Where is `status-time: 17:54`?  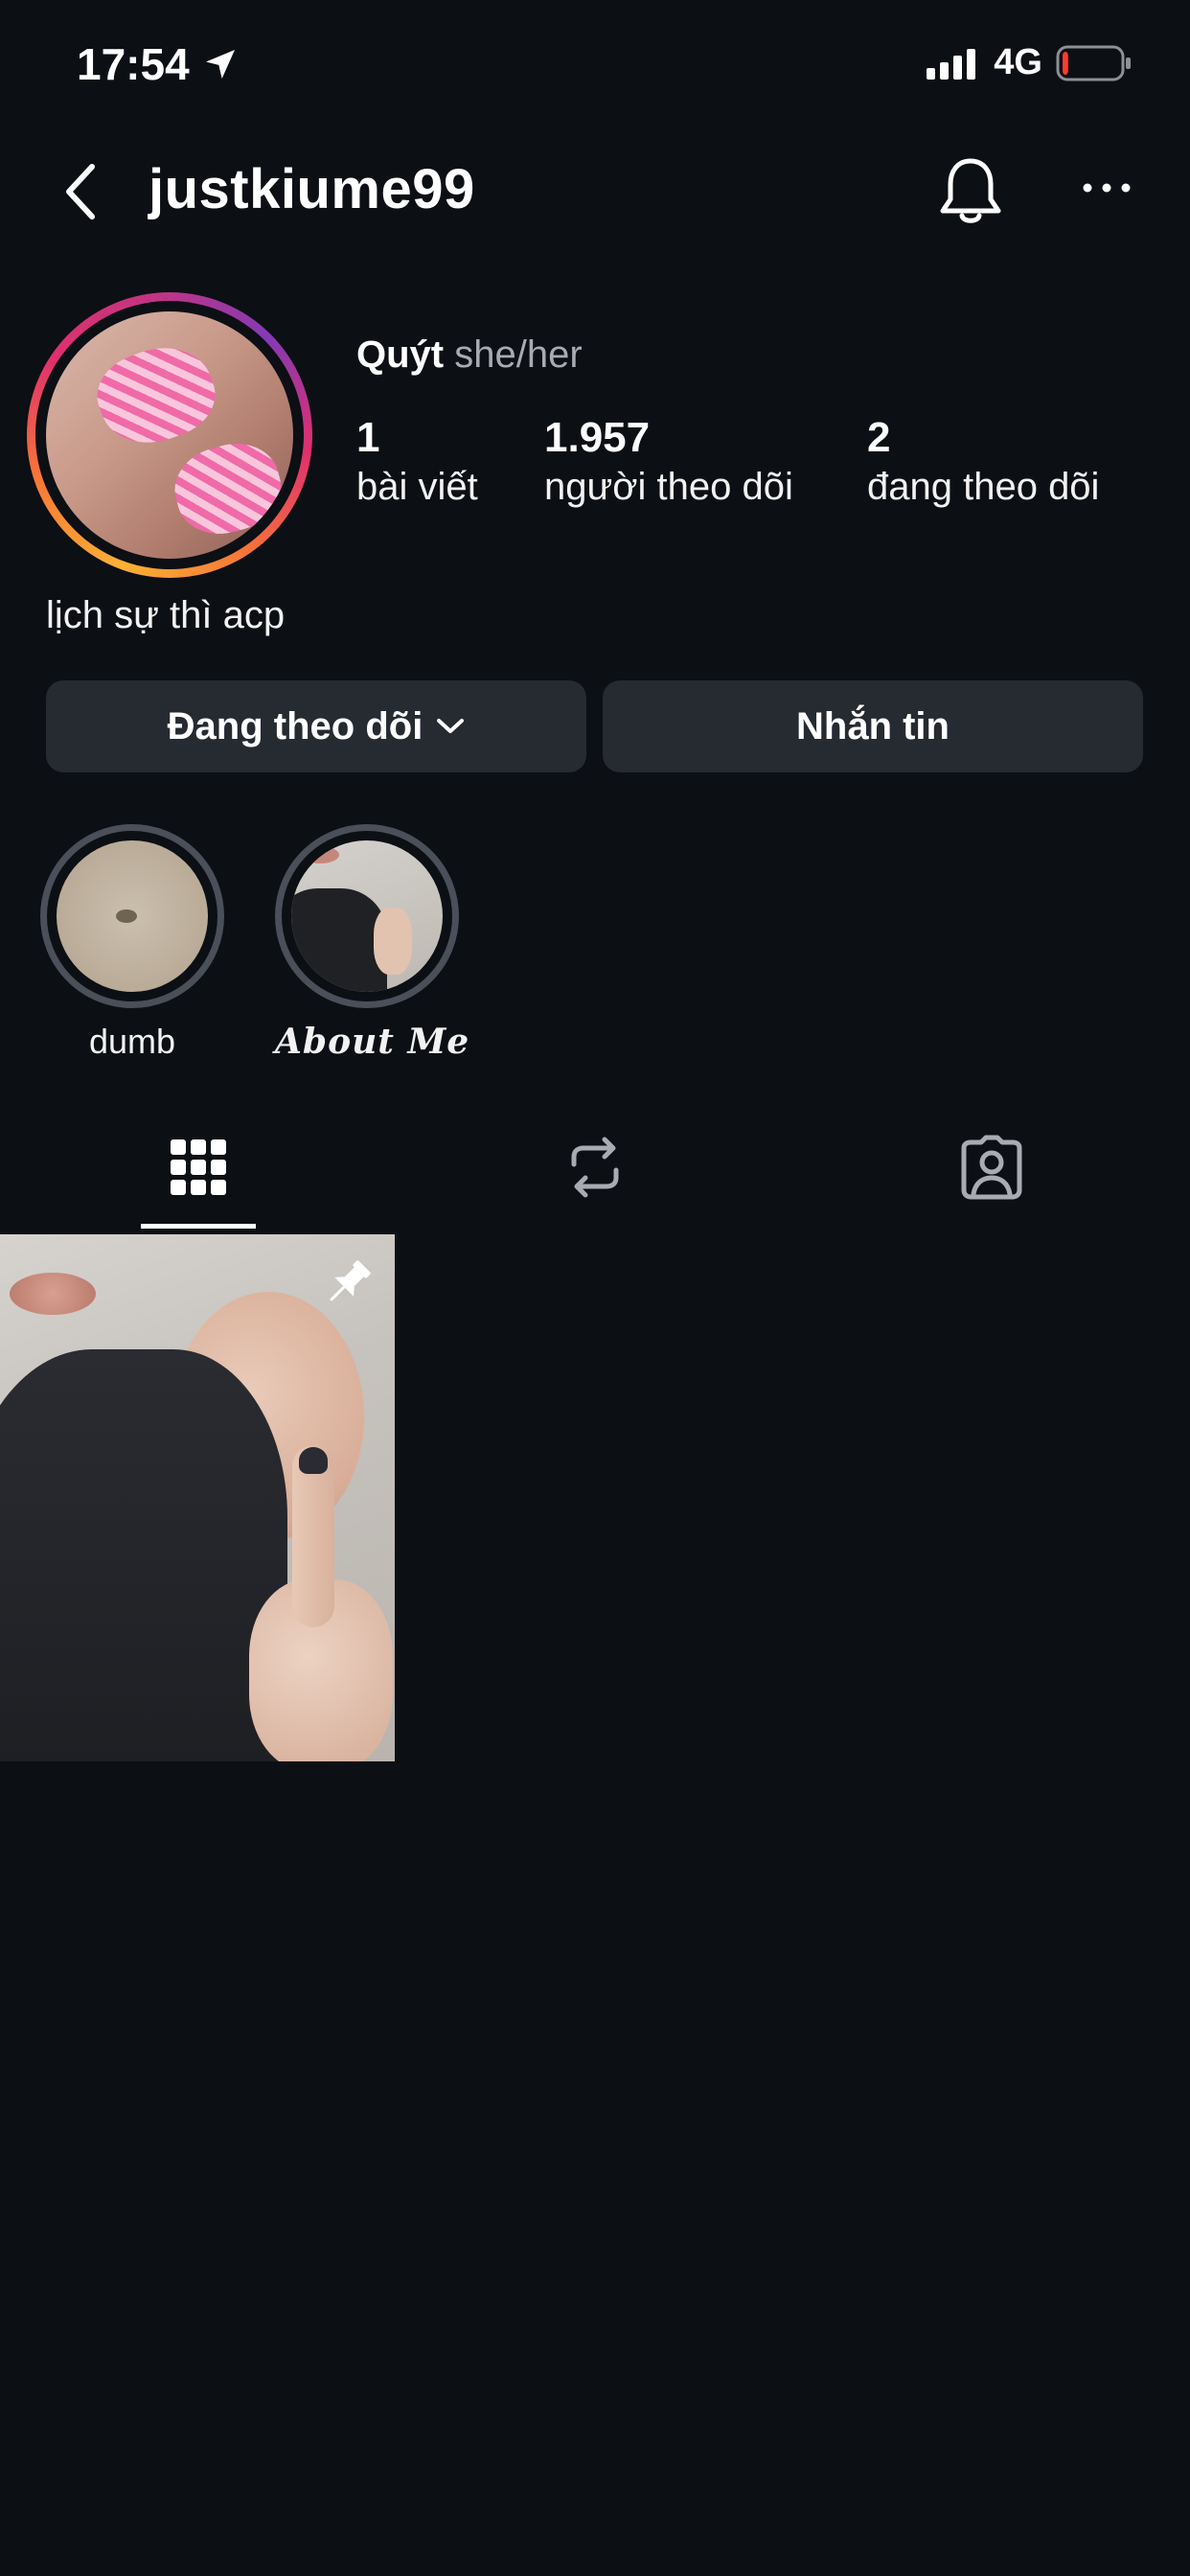
status-time: 17:54 is located at coordinates (159, 64).